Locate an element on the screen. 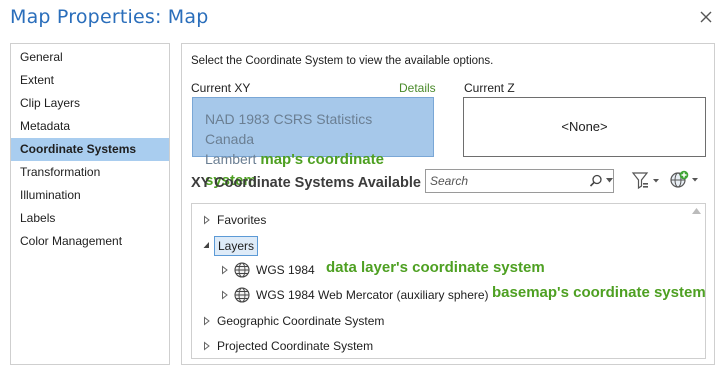 This screenshot has width=725, height=370. chevron-down-icon is located at coordinates (609, 180).